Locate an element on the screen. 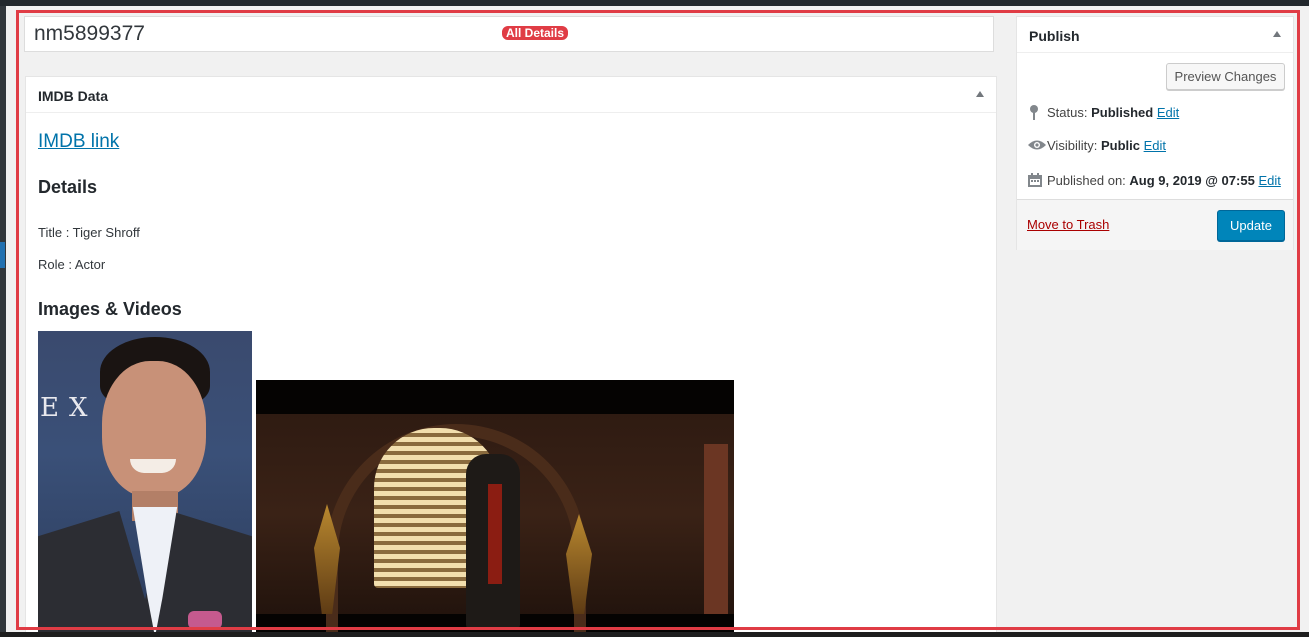 The width and height of the screenshot is (1309, 637). title-line: Title : Tiger Shroff is located at coordinates (89, 232).